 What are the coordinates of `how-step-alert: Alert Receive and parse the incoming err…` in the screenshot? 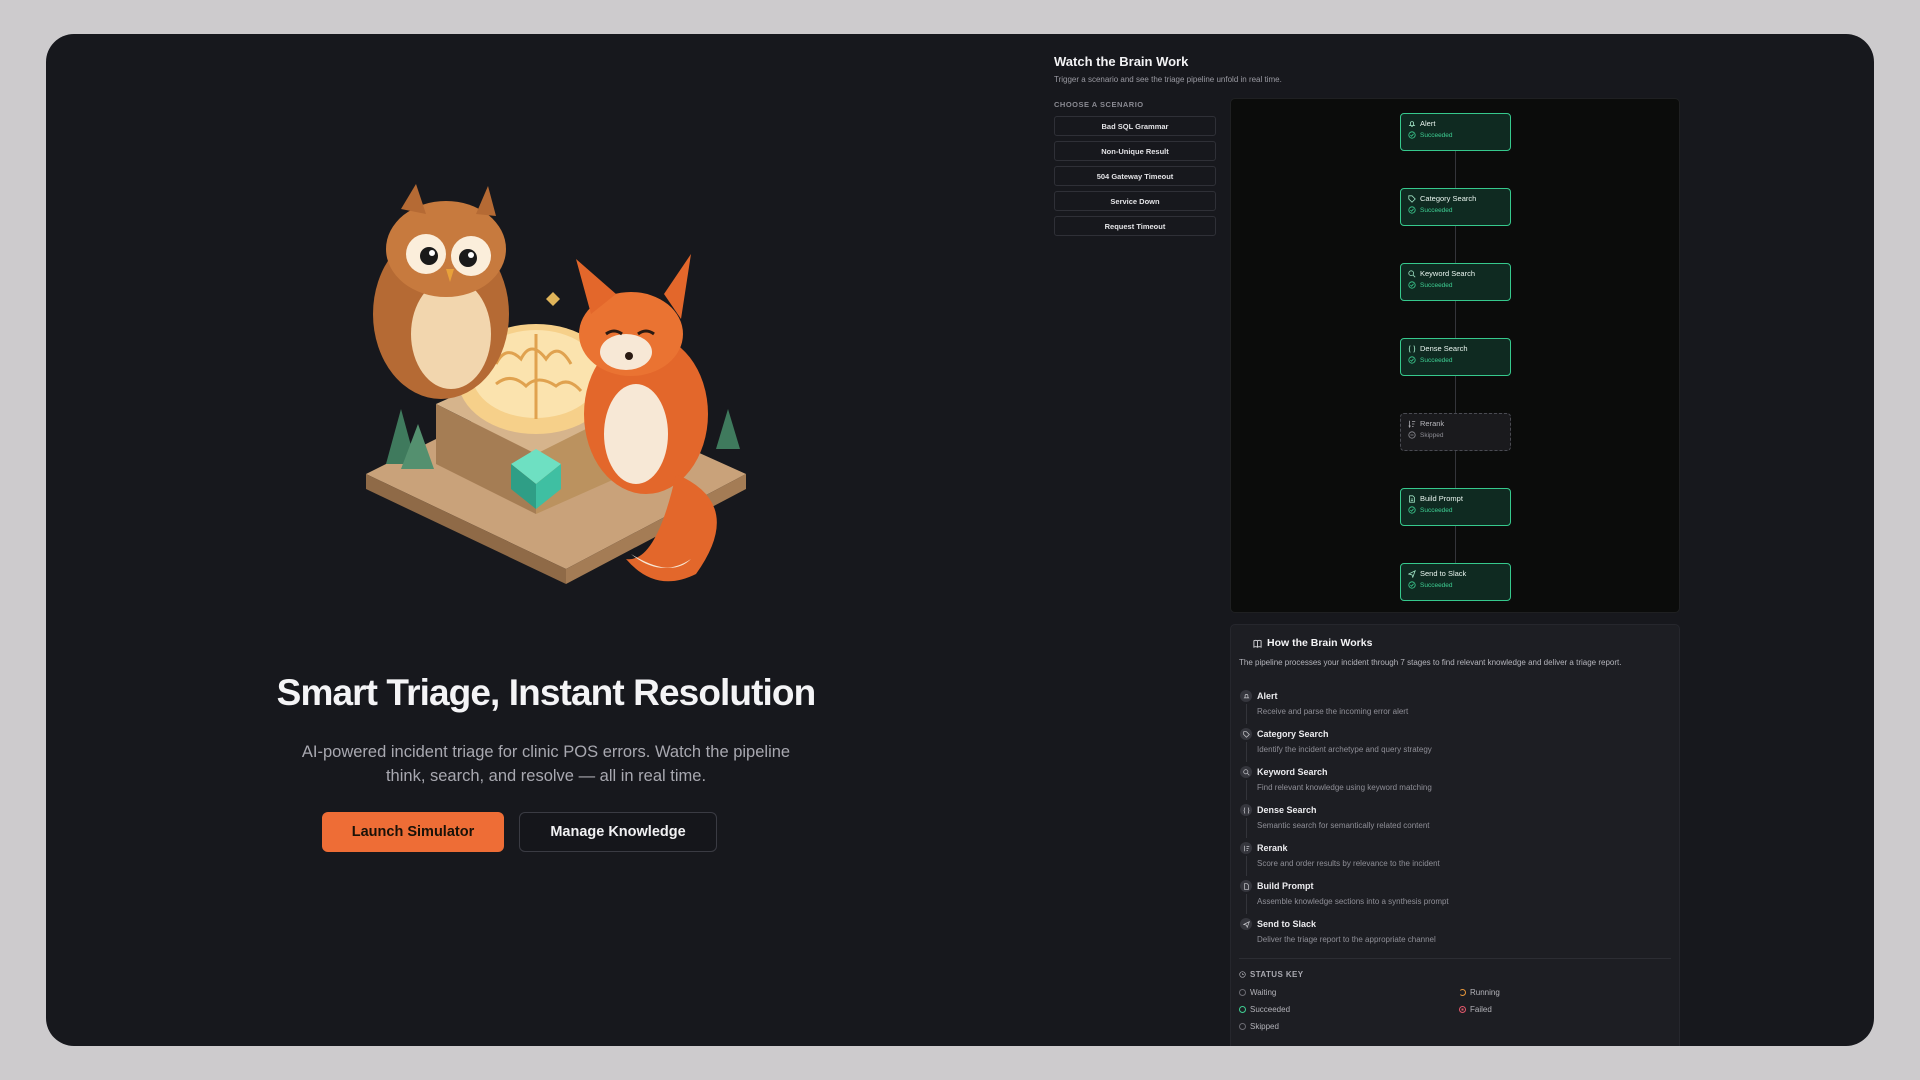 It's located at (1454, 708).